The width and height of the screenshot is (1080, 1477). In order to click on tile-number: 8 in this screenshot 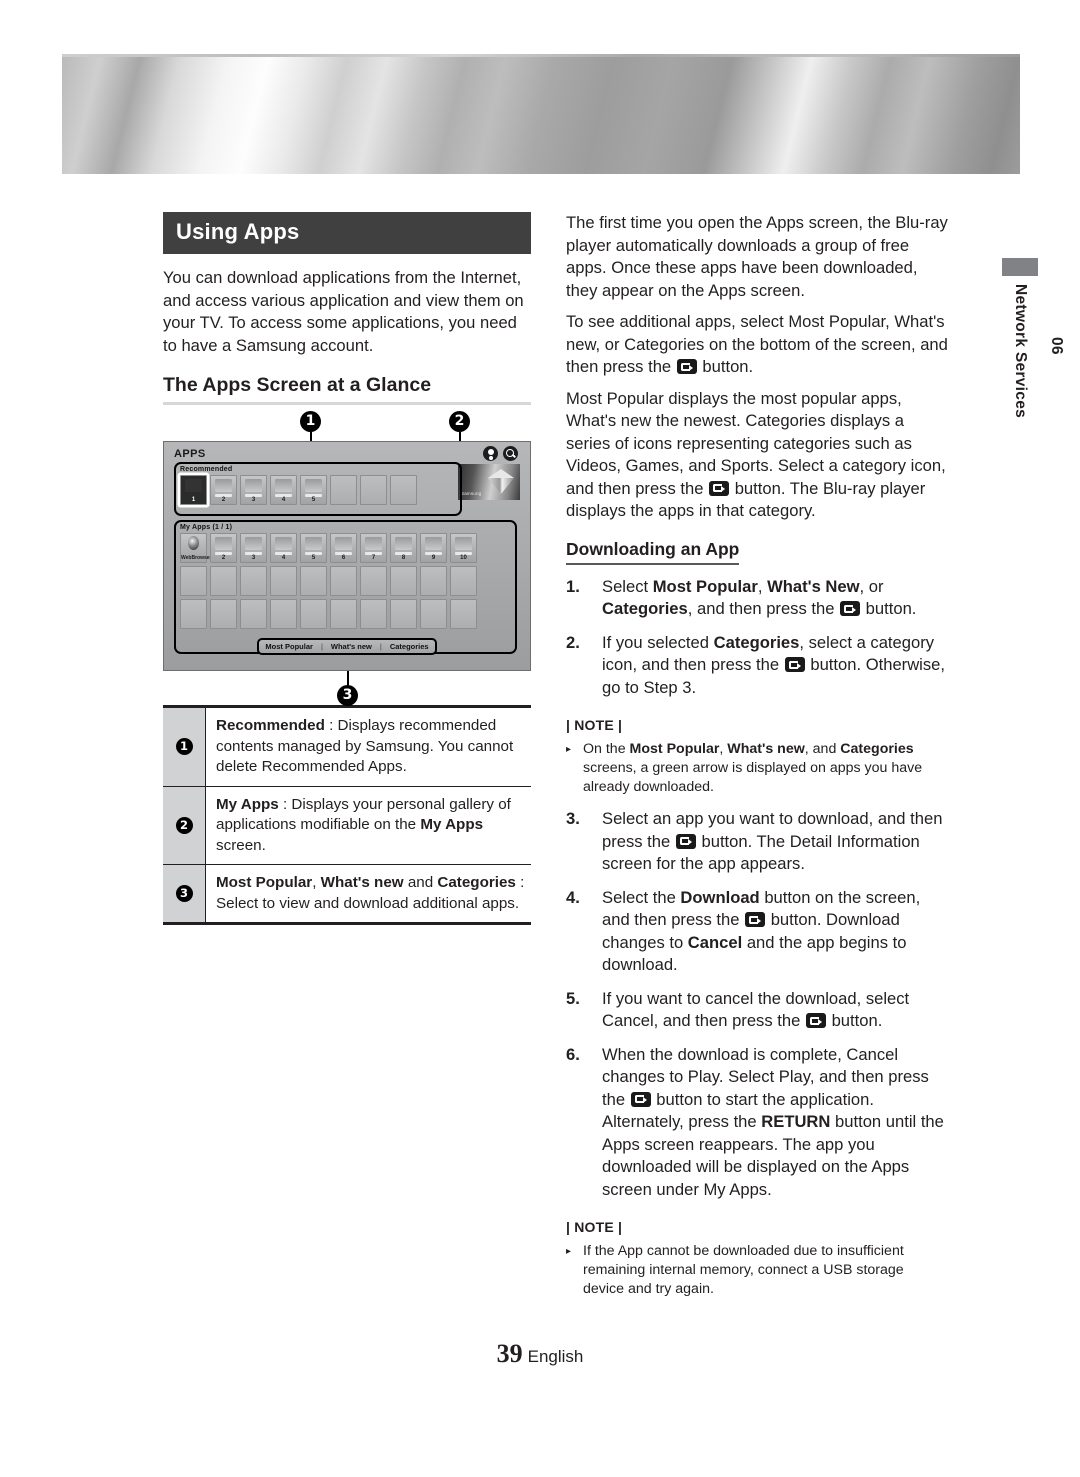, I will do `click(403, 558)`.